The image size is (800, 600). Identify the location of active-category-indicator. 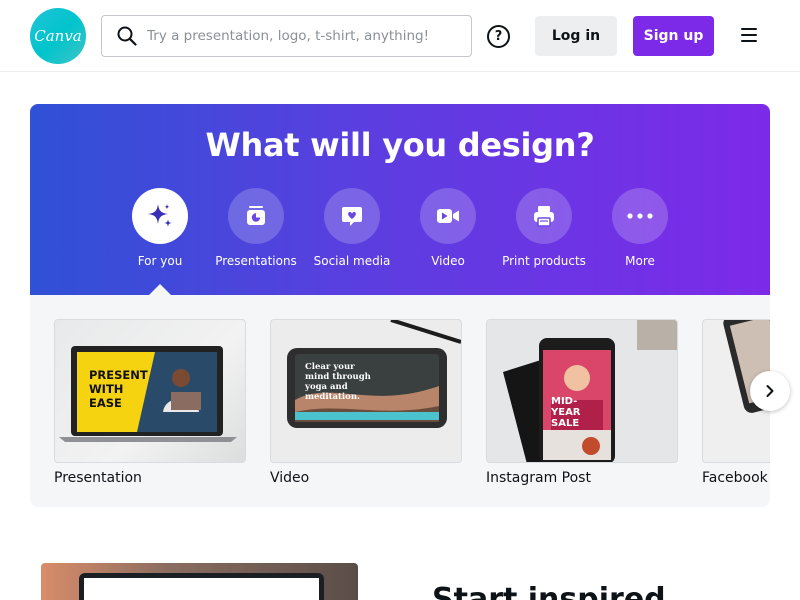
(160, 289).